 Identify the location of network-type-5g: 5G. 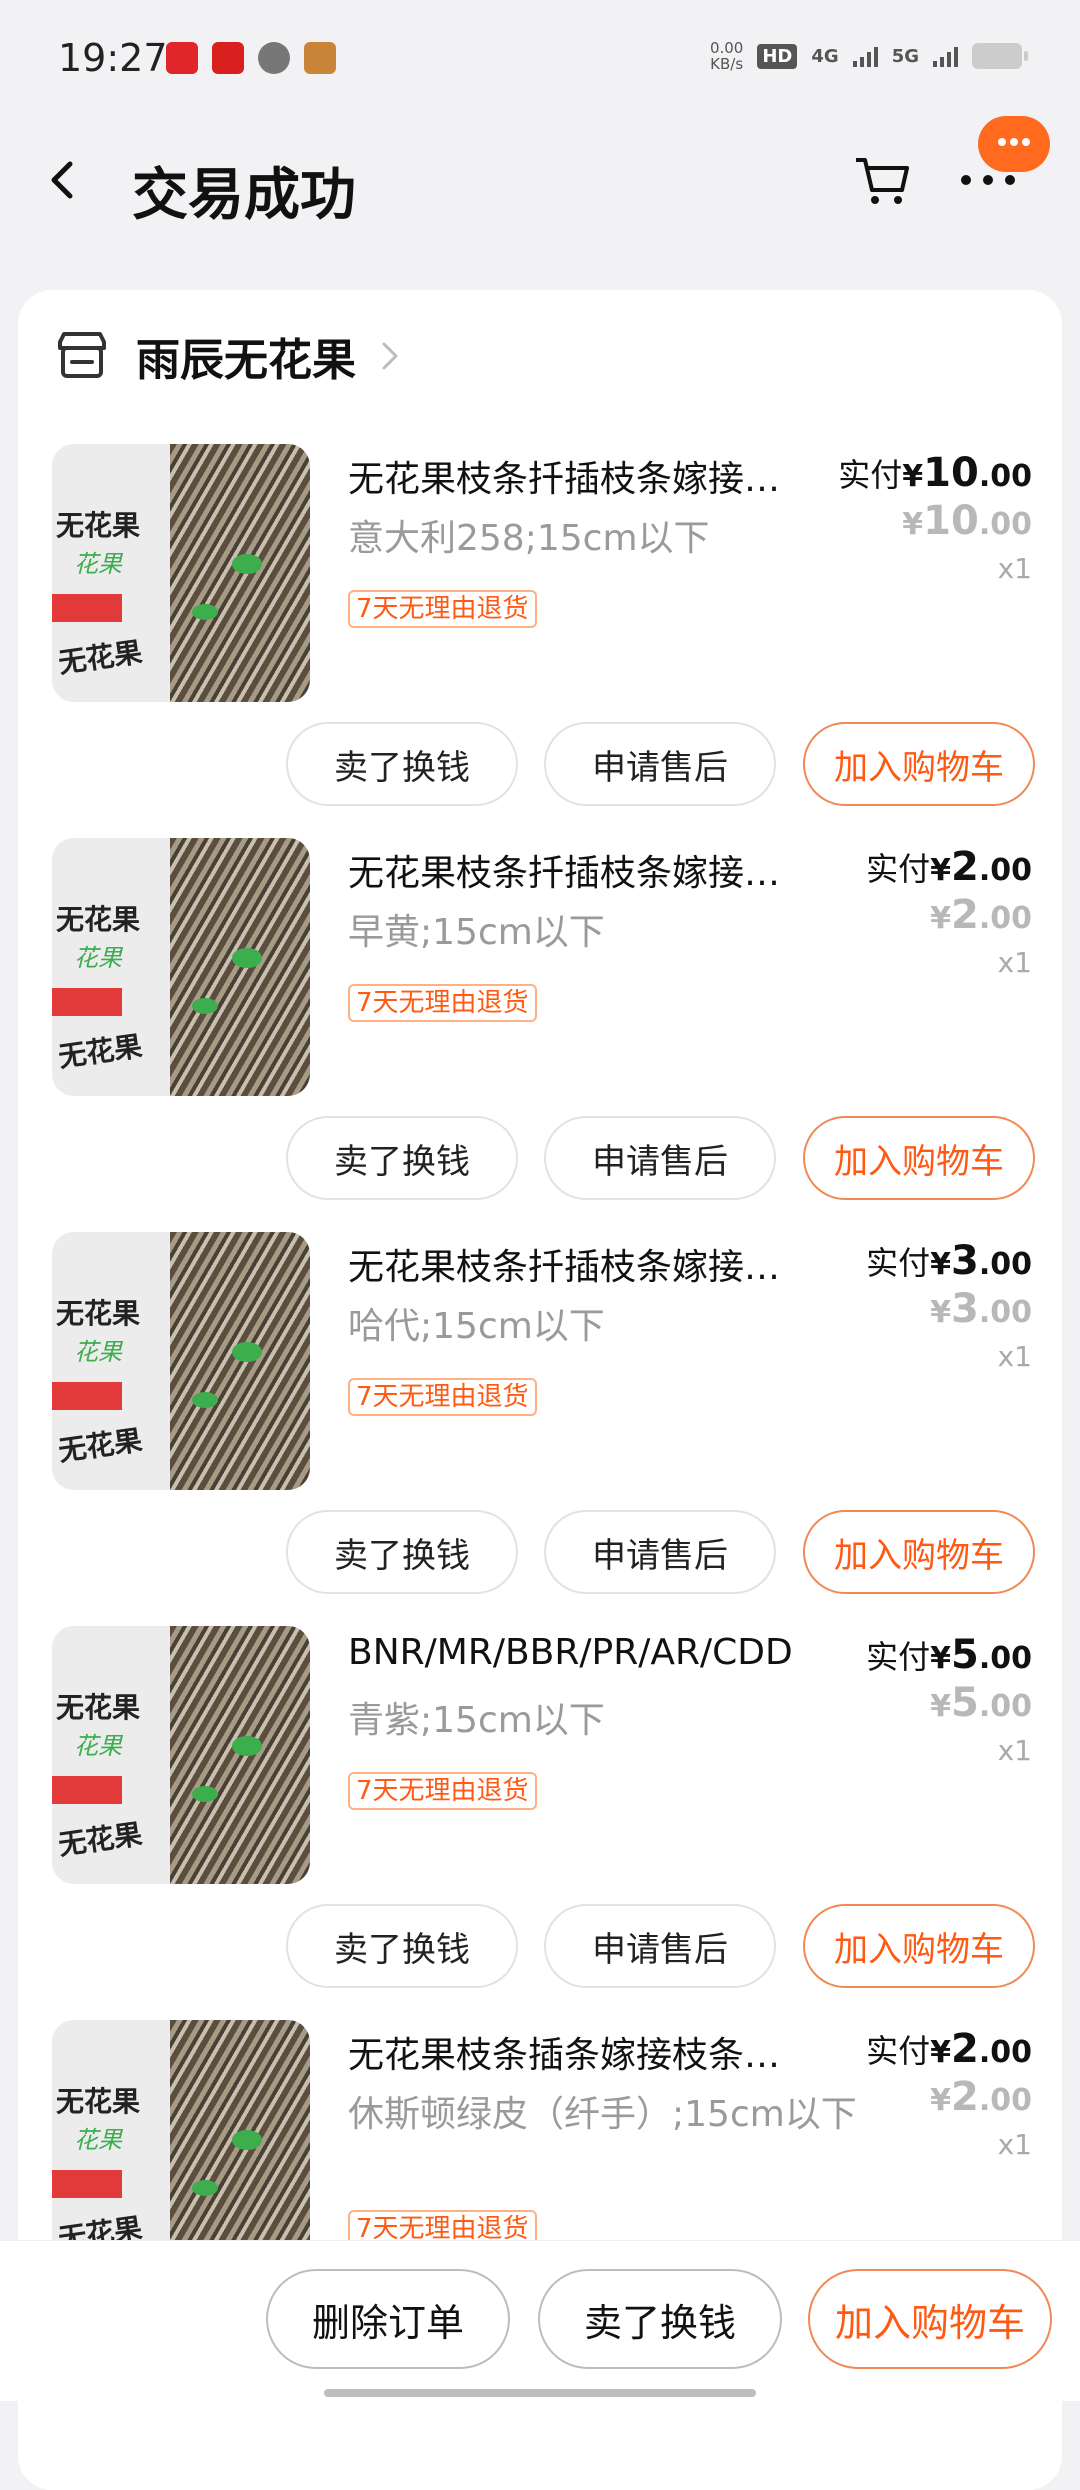
(905, 56).